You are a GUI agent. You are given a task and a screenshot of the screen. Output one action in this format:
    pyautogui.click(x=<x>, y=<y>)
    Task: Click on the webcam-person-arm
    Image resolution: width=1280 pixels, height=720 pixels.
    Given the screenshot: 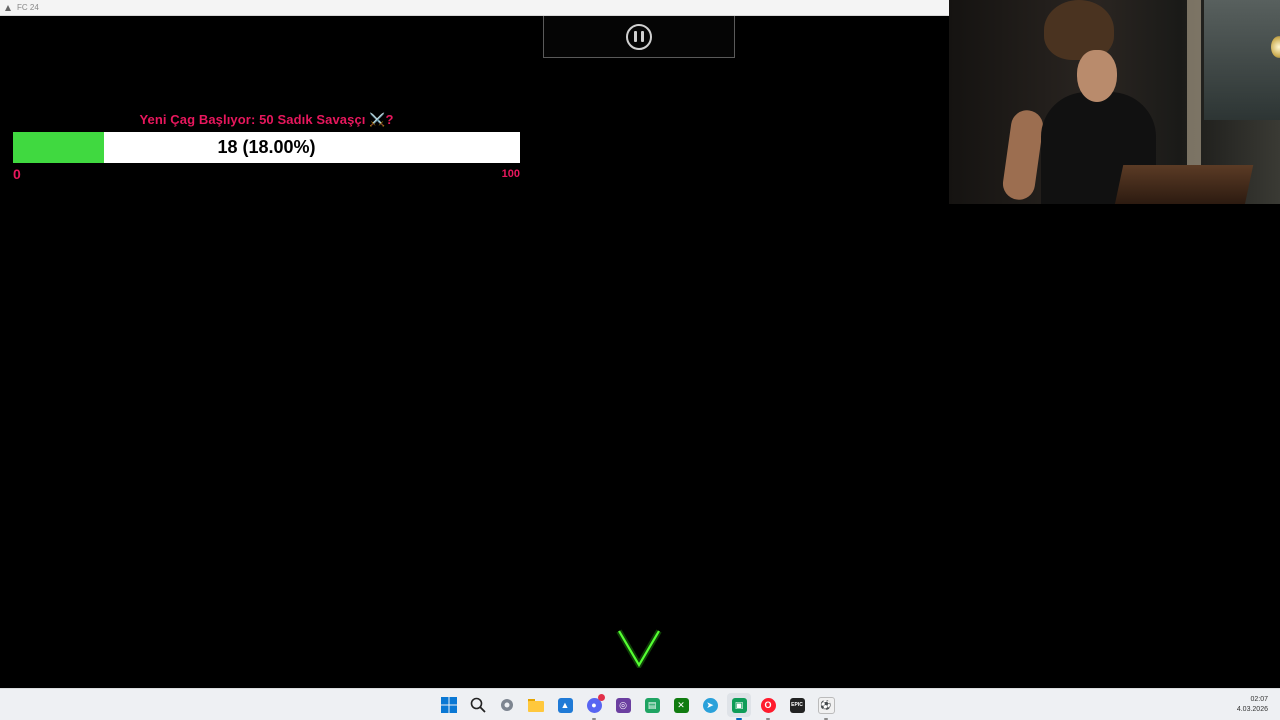 What is the action you would take?
    pyautogui.click(x=1023, y=155)
    